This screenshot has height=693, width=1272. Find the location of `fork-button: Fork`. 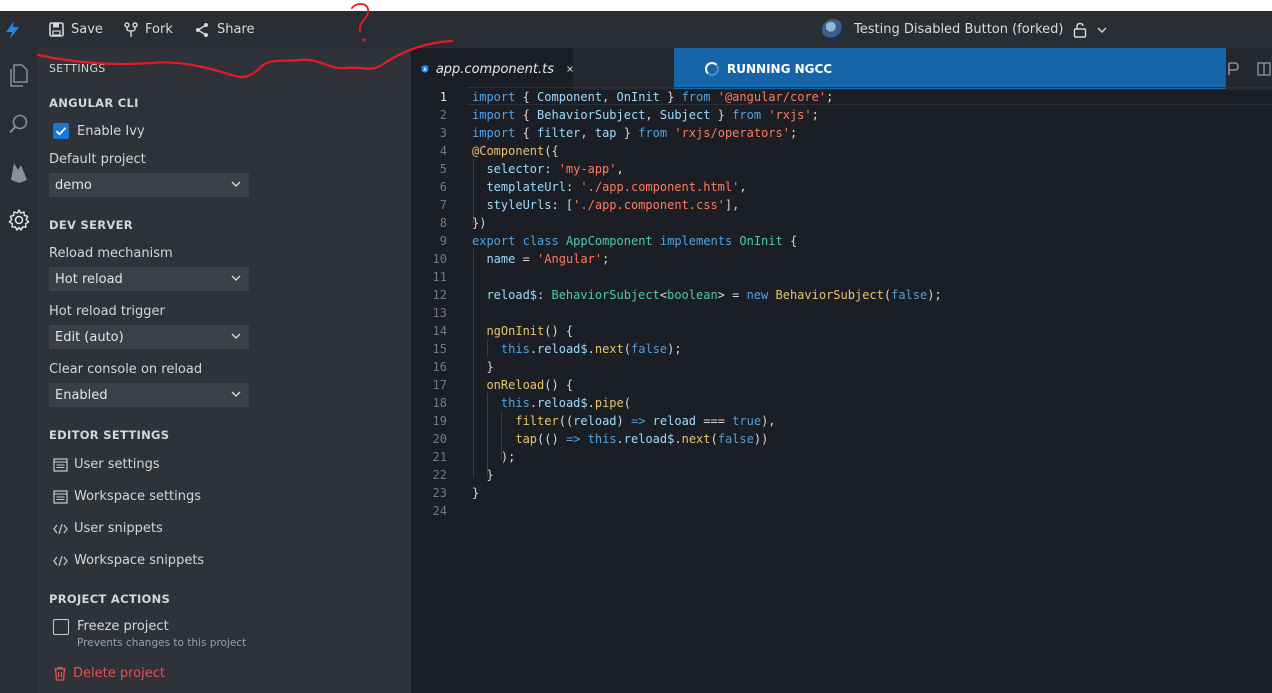

fork-button: Fork is located at coordinates (148, 29).